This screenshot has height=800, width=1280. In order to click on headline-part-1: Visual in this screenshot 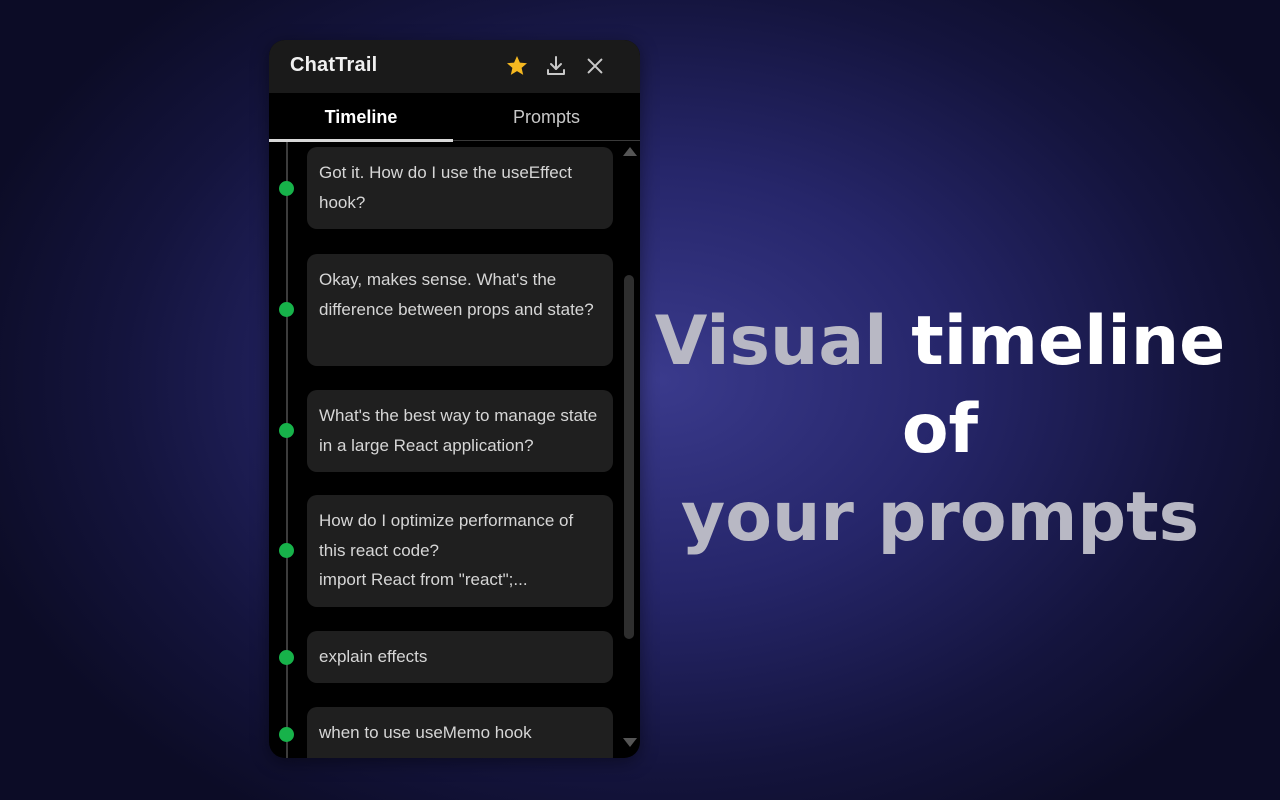, I will do `click(771, 341)`.